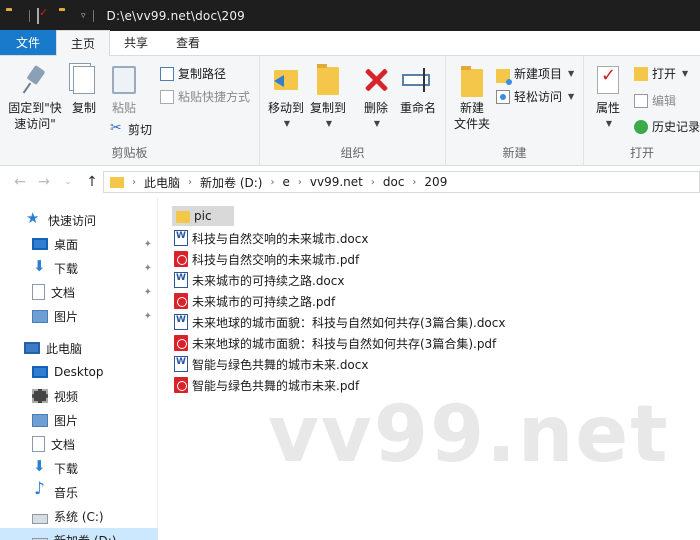 The width and height of the screenshot is (700, 540). I want to click on new-folder-button: 新建 文件夹, so click(472, 98).